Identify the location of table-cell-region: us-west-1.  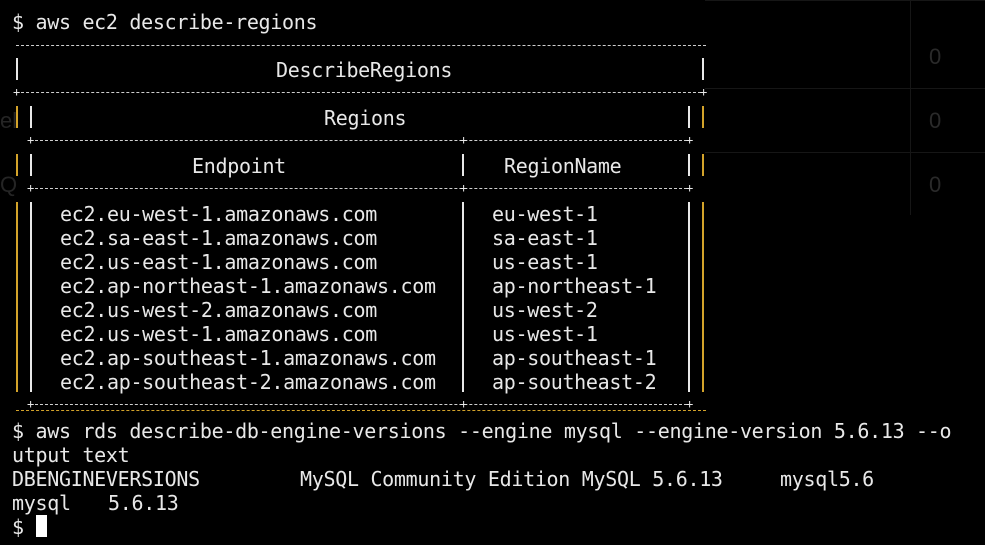
(545, 334).